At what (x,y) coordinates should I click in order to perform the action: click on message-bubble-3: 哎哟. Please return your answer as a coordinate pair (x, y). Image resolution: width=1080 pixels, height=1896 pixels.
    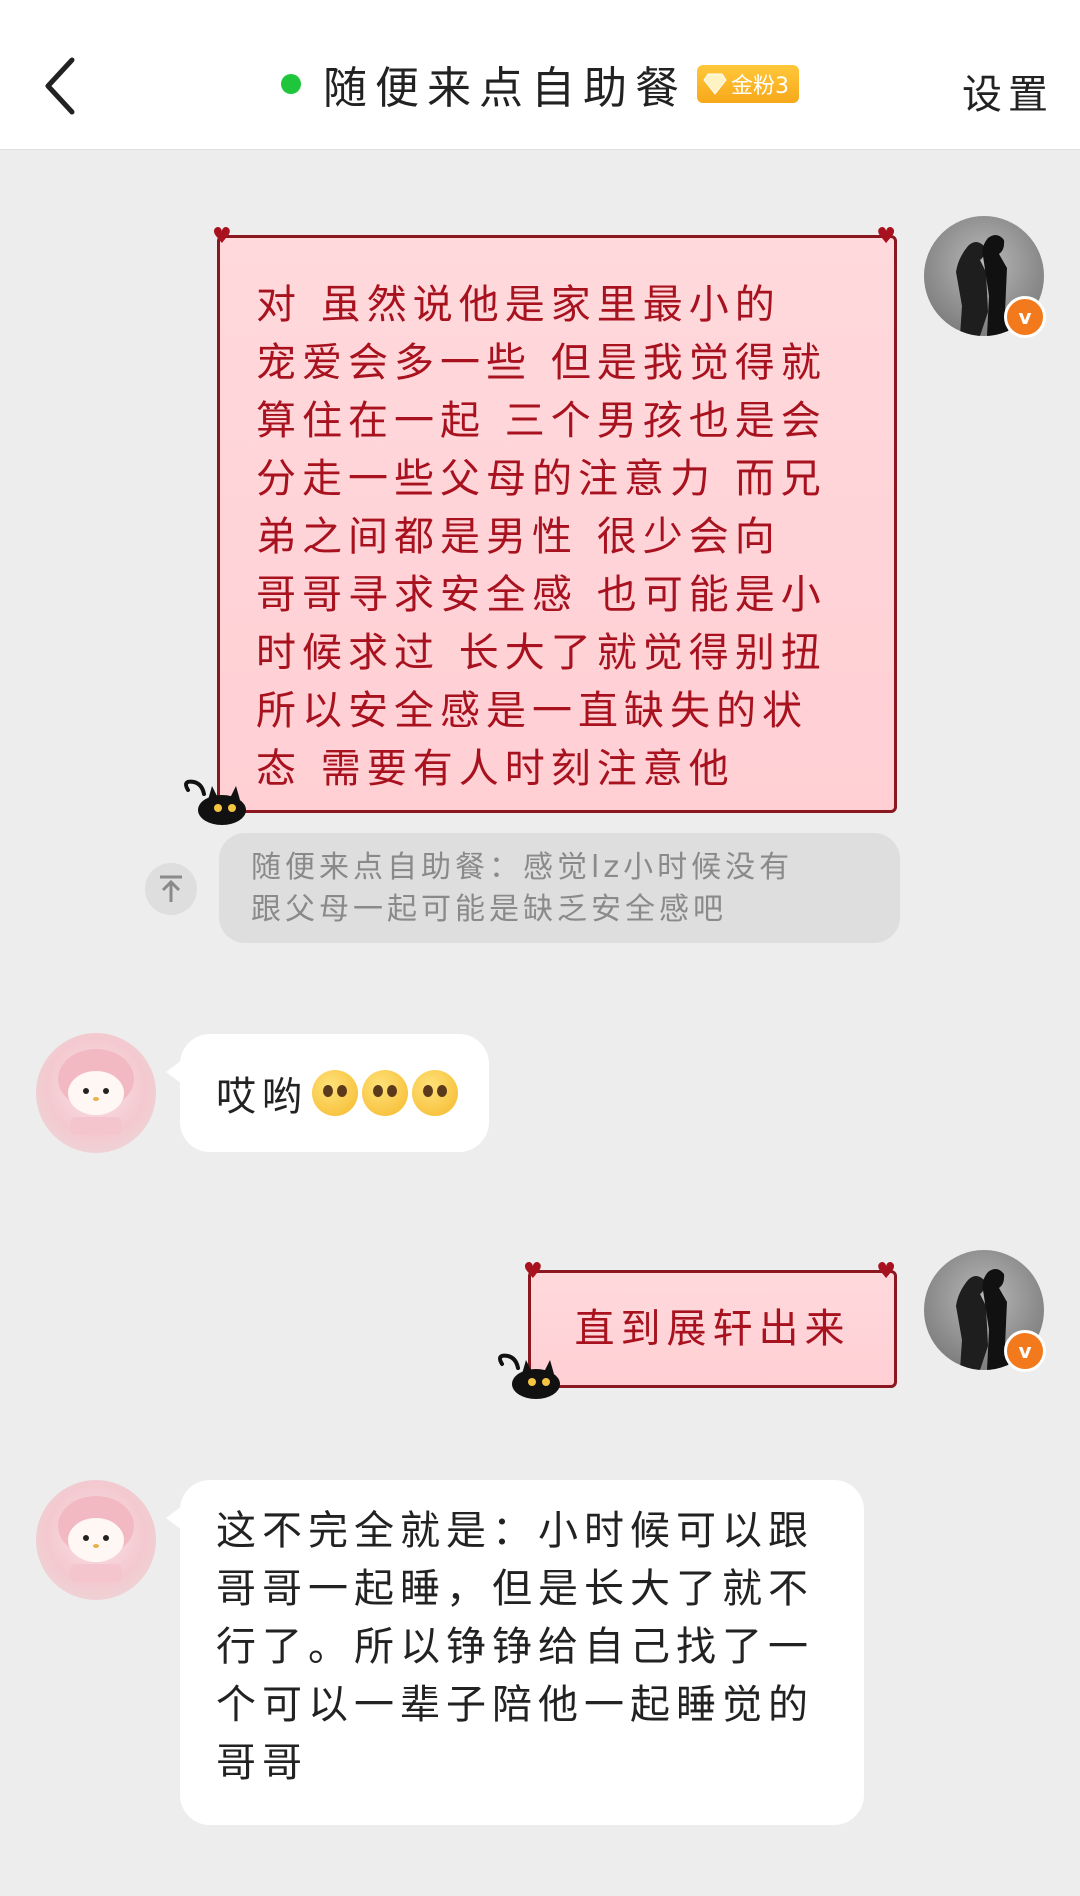
    Looking at the image, I should click on (327, 1093).